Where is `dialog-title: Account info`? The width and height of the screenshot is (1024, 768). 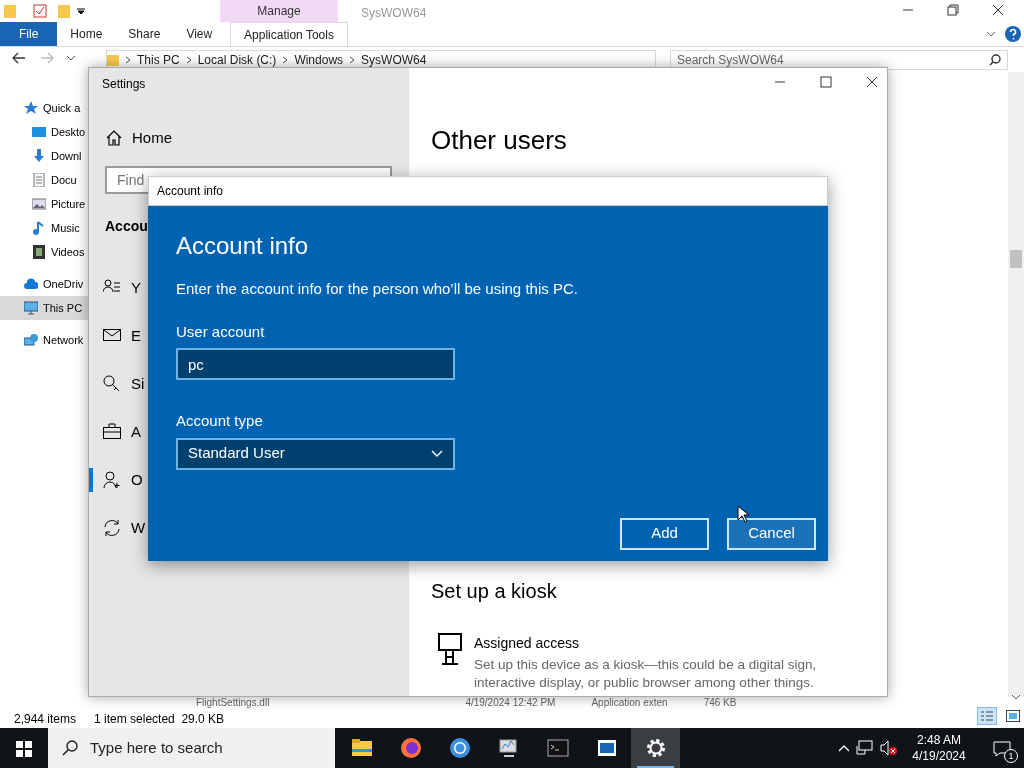 dialog-title: Account info is located at coordinates (190, 191).